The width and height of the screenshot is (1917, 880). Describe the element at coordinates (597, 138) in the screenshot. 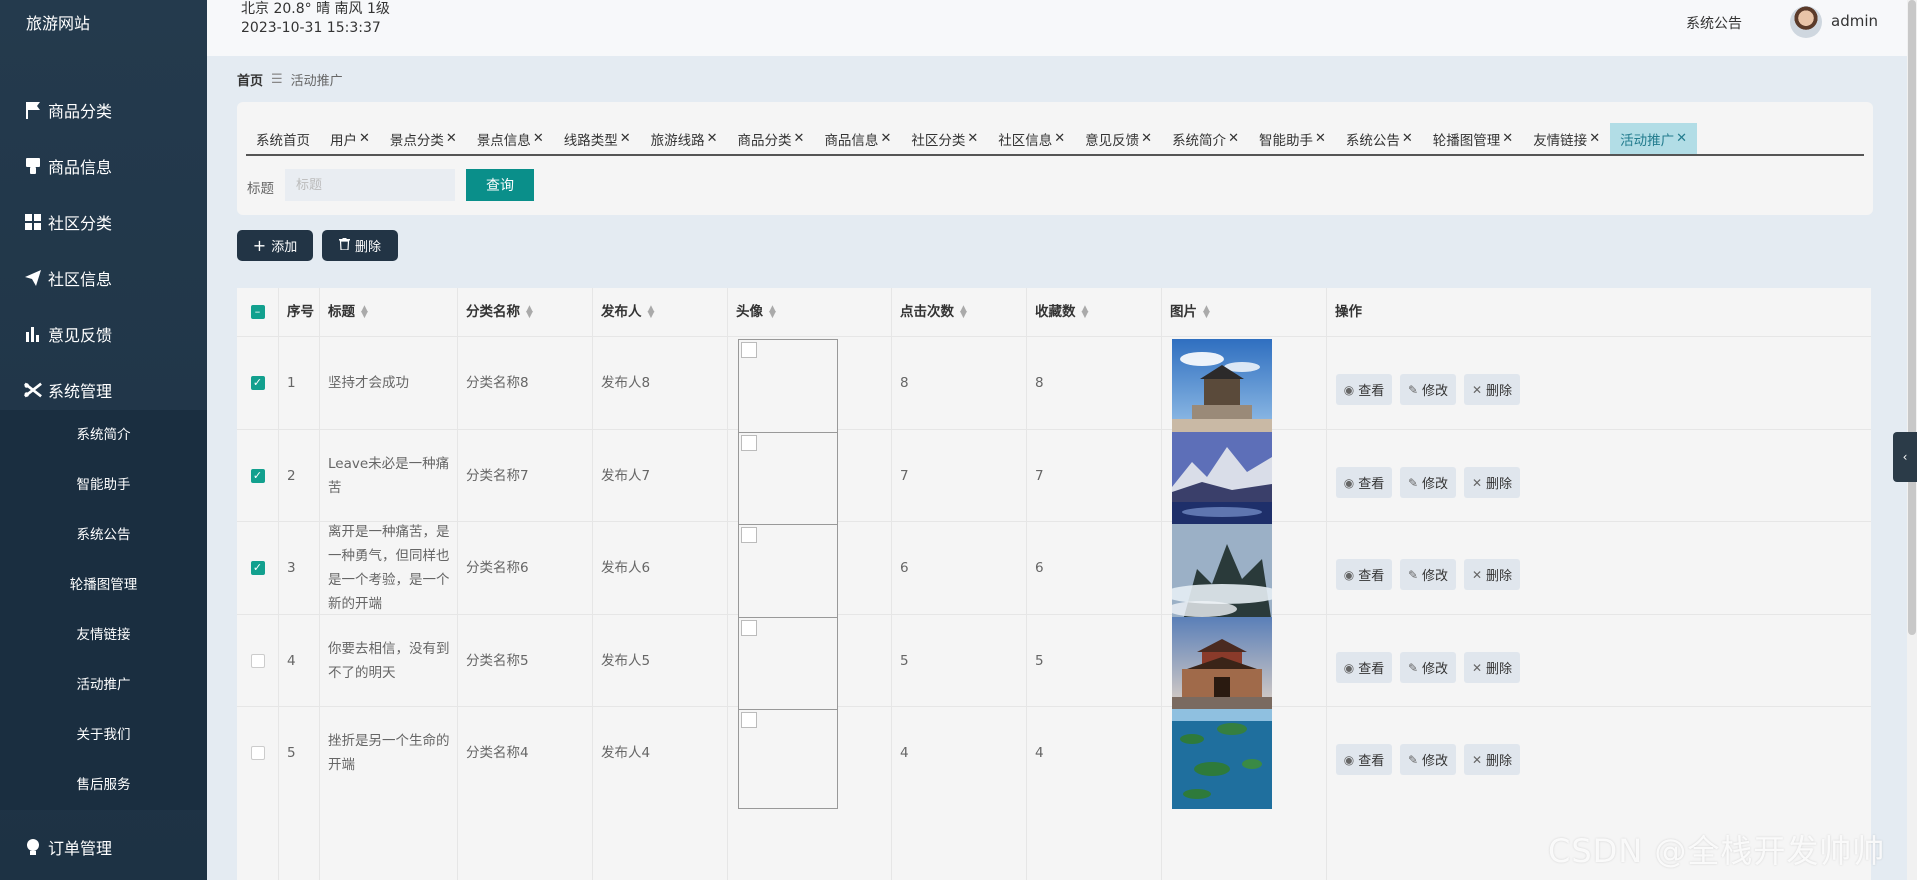

I see `tab-item: 线路类型 ✕` at that location.